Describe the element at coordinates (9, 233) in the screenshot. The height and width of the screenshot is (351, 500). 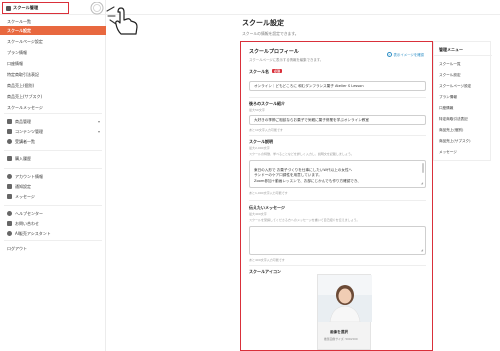
I see `ai-icon` at that location.